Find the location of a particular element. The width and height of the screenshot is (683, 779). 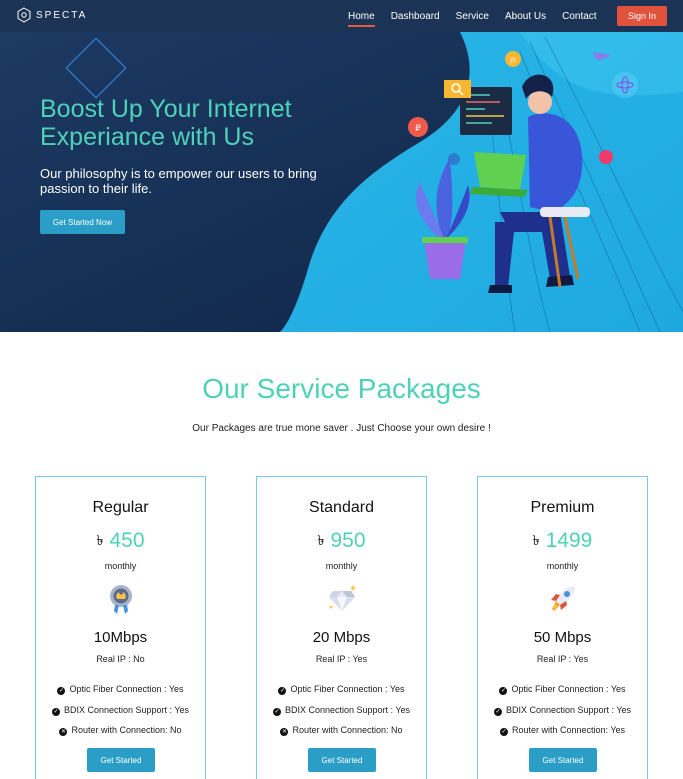

package-price: ৳ 450 is located at coordinates (120, 541).